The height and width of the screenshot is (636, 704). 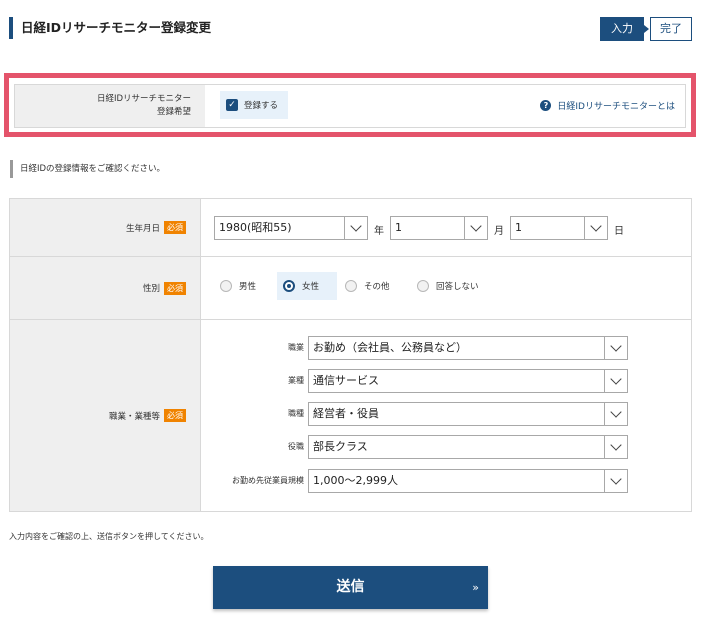 I want to click on gender-option-other: その他, so click(x=372, y=286).